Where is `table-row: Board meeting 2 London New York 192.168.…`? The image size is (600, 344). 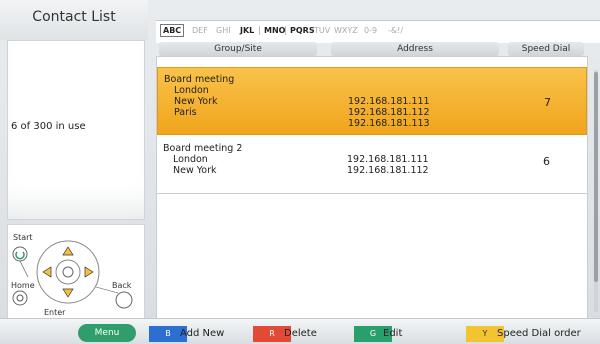 table-row: Board meeting 2 London New York 192.168.… is located at coordinates (372, 164).